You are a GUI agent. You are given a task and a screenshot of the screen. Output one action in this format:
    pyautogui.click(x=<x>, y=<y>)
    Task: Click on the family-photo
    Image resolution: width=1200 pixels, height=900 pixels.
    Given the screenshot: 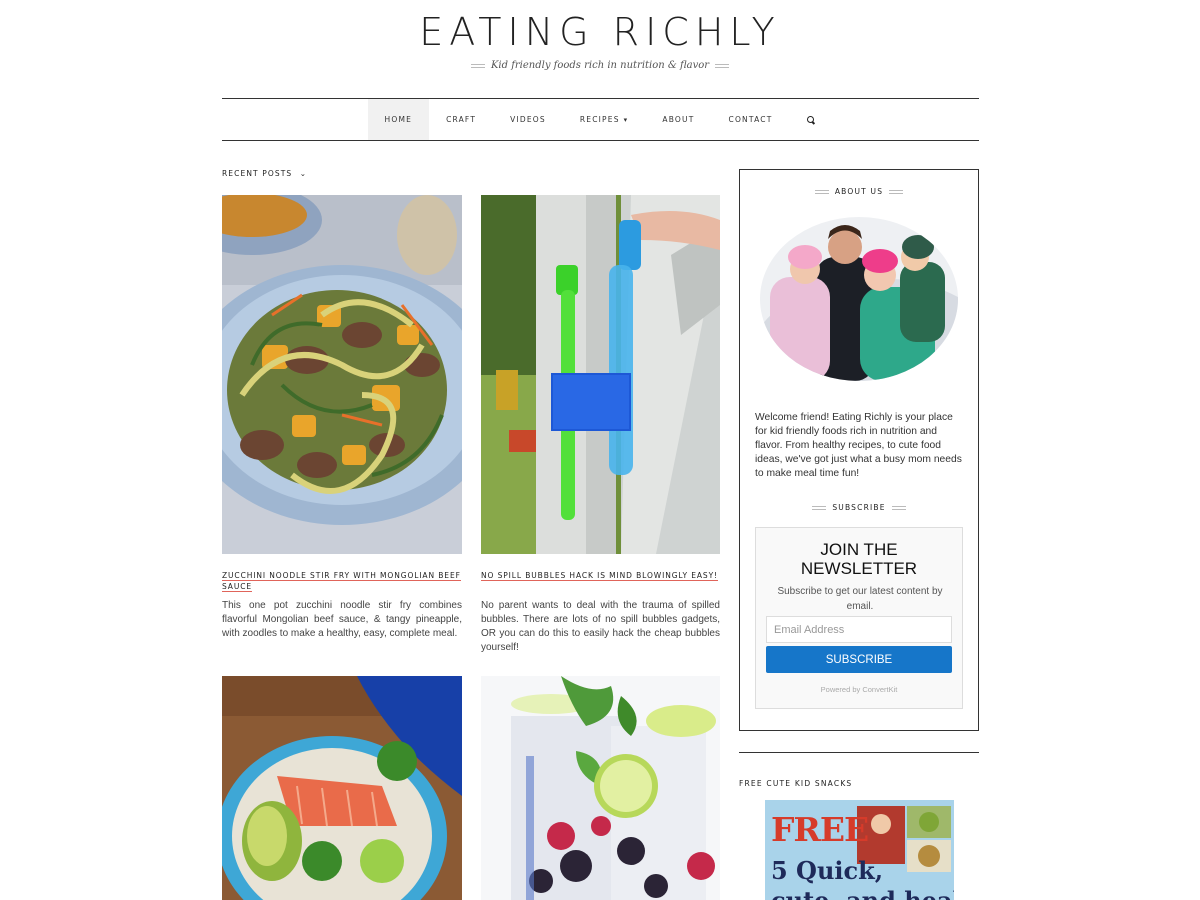 What is the action you would take?
    pyautogui.click(x=859, y=299)
    